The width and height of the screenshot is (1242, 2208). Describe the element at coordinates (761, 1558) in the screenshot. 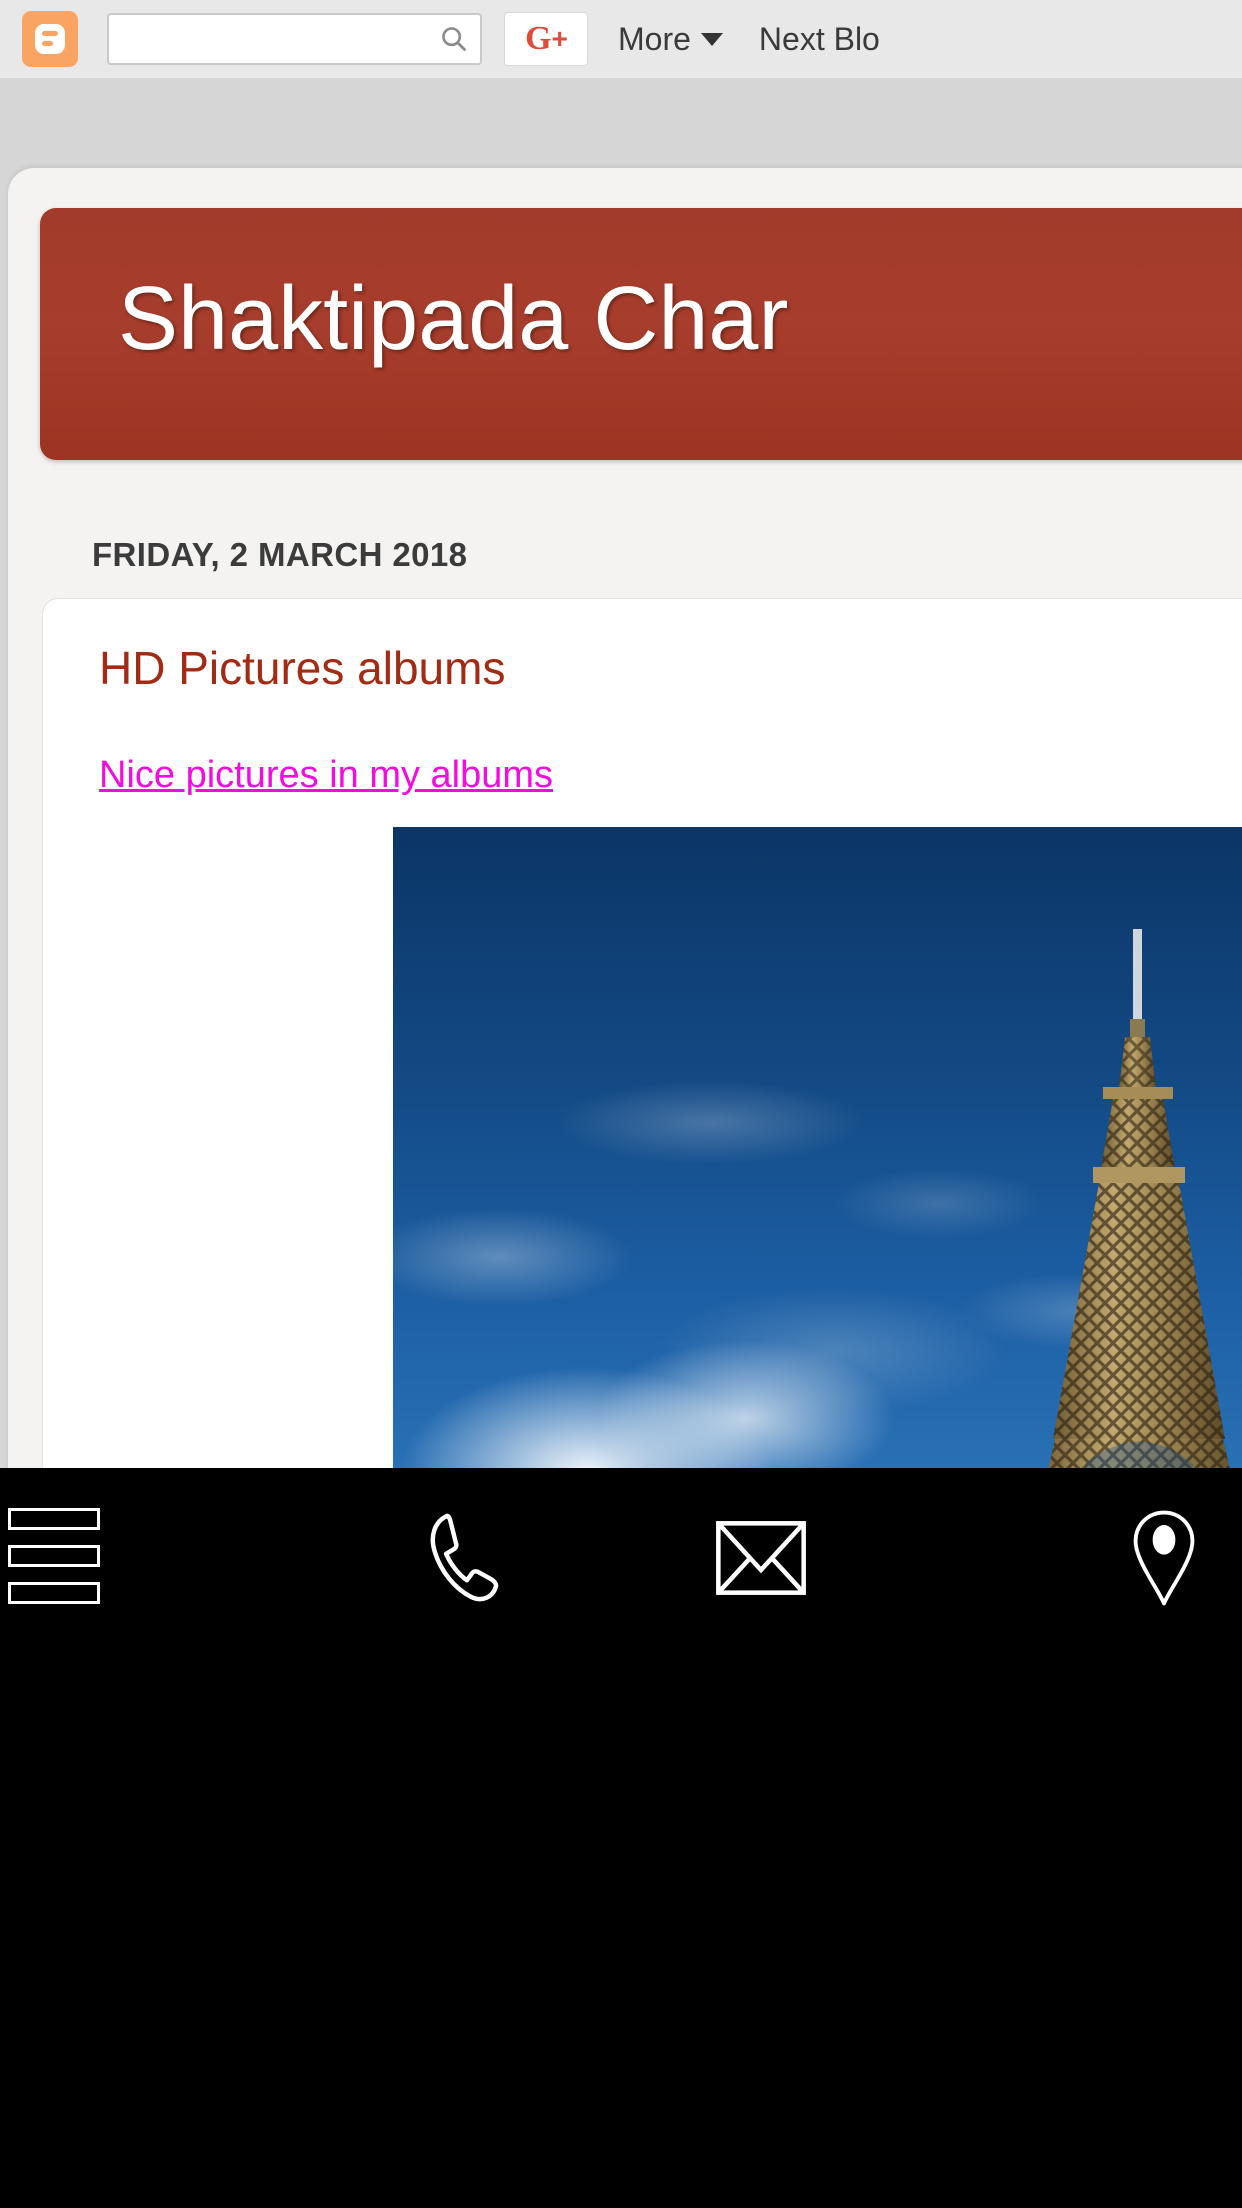

I see `email-icon` at that location.